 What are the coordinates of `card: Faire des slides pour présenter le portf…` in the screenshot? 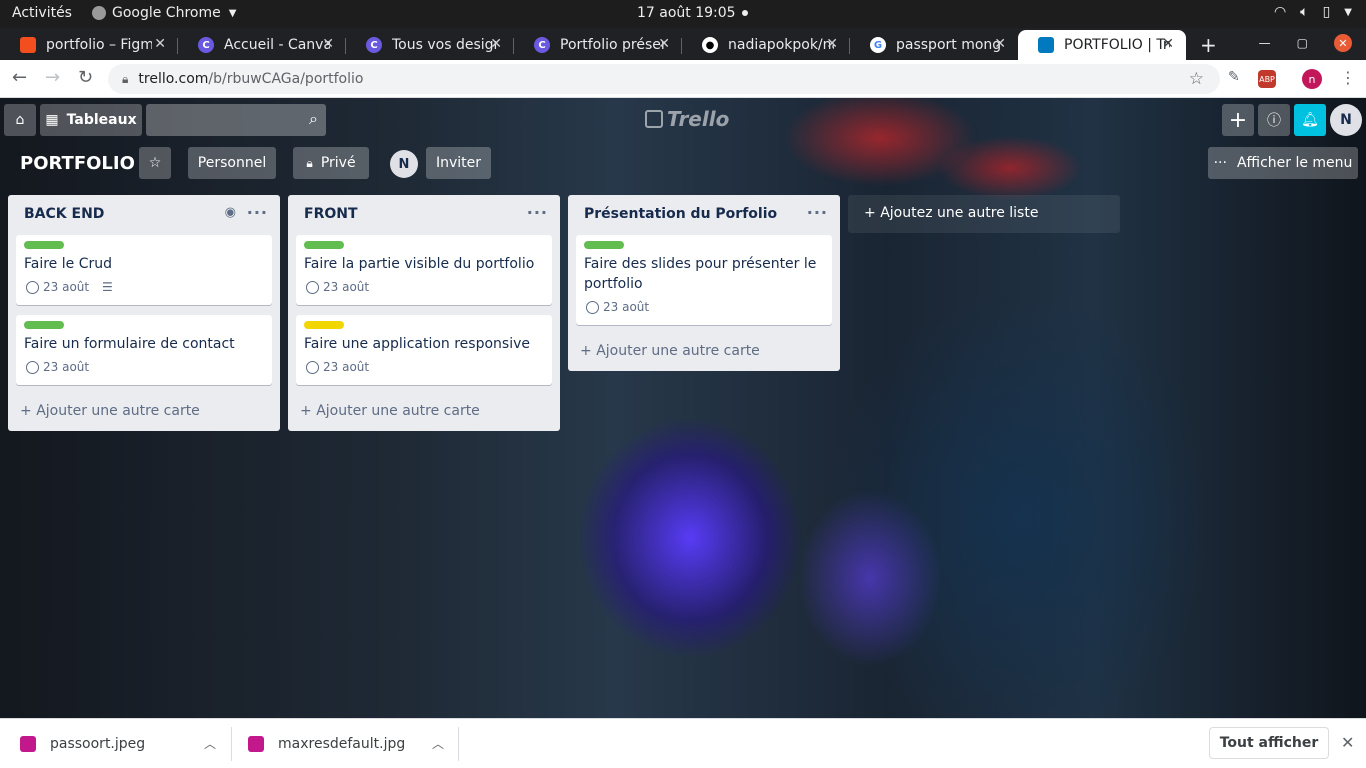 It's located at (704, 280).